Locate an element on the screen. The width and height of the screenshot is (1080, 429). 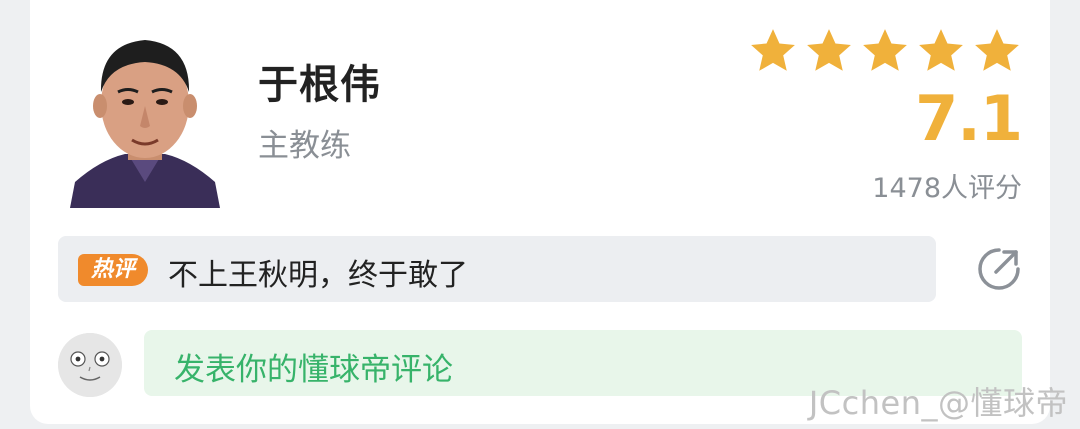
hot-comment-text: 不上王秋明，终于敢了 is located at coordinates (318, 275).